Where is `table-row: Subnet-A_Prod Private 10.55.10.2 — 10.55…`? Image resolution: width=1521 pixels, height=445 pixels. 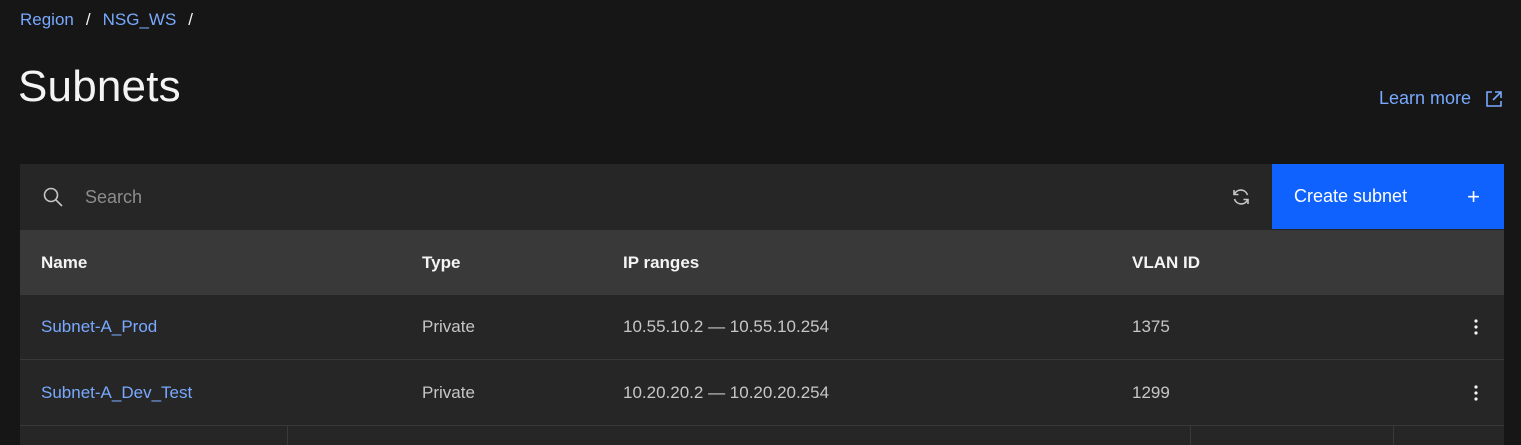
table-row: Subnet-A_Prod Private 10.55.10.2 — 10.55… is located at coordinates (762, 327).